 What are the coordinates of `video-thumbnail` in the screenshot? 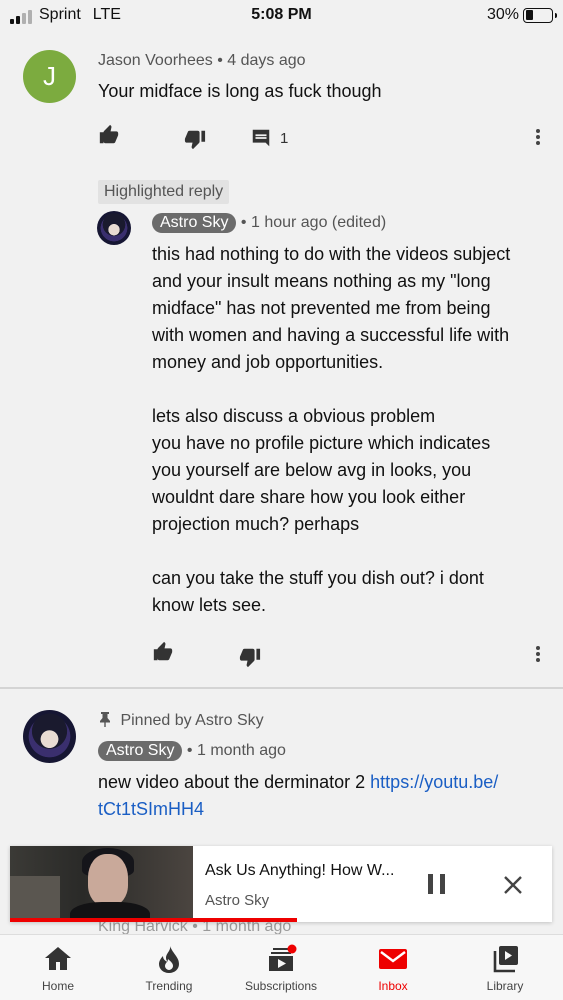 It's located at (101, 882).